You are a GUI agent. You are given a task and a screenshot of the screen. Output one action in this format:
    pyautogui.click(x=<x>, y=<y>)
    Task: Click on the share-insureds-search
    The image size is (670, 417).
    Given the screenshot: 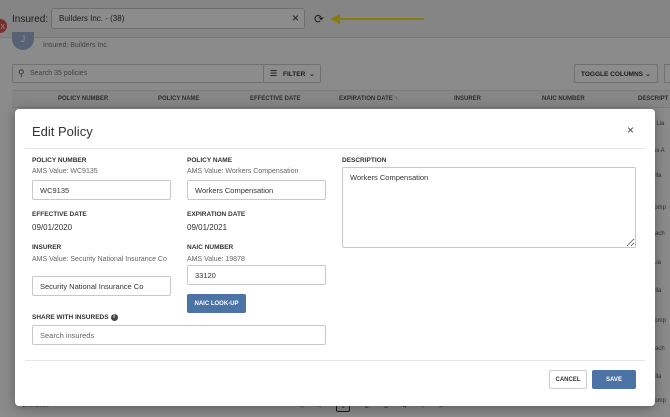 What is the action you would take?
    pyautogui.click(x=179, y=335)
    